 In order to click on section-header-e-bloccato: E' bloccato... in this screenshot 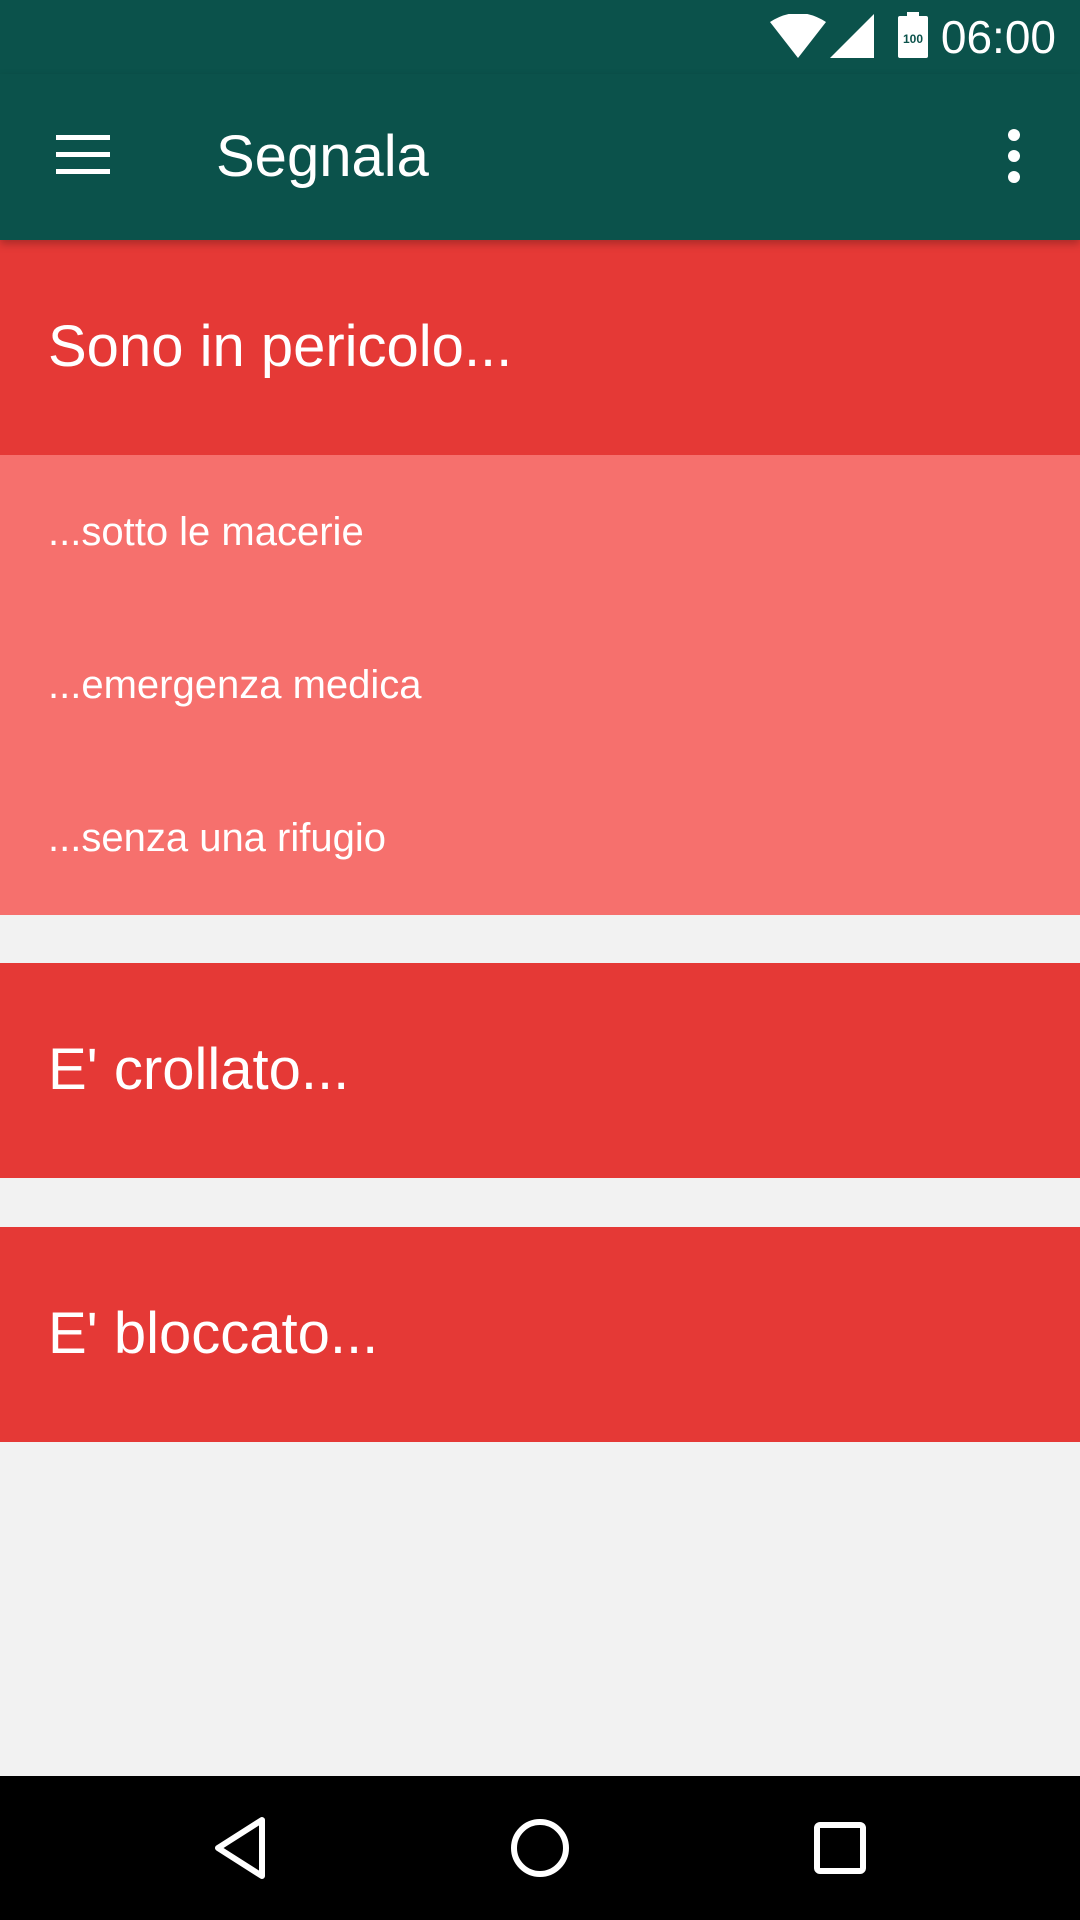, I will do `click(540, 1334)`.